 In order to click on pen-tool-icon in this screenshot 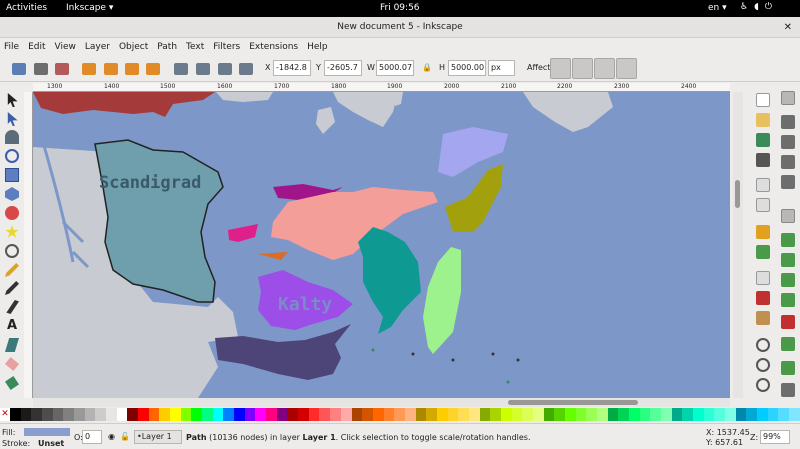, I will do `click(12, 288)`.